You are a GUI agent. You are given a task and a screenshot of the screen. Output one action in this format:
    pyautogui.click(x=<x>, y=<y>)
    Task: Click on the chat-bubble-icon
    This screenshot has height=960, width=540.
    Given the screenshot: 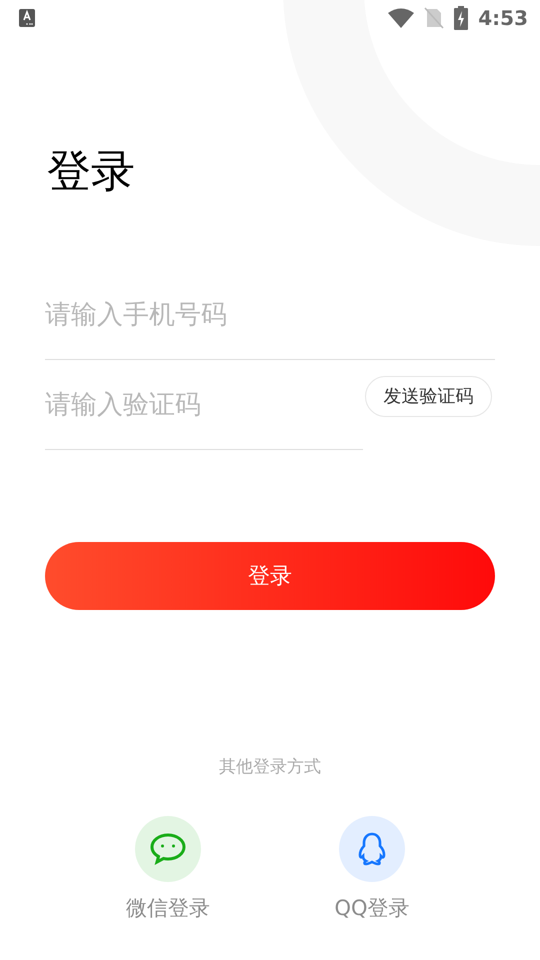 What is the action you would take?
    pyautogui.click(x=168, y=849)
    